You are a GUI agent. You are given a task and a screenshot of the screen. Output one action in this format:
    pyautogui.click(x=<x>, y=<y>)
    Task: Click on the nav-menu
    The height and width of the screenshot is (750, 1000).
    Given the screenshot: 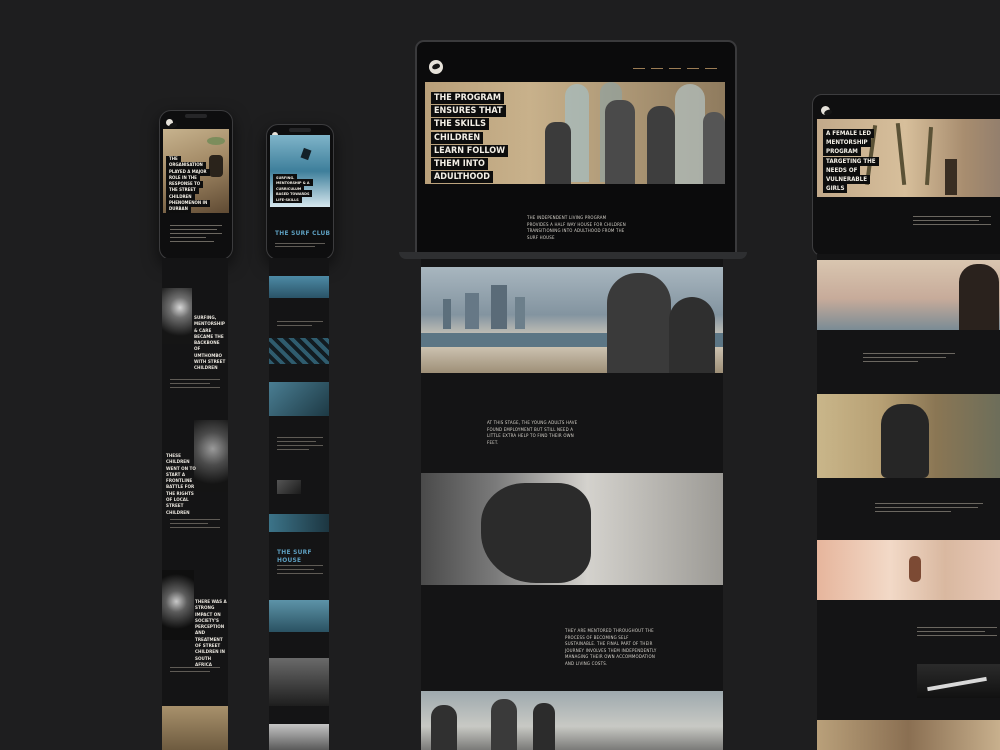 What is the action you would take?
    pyautogui.click(x=675, y=68)
    